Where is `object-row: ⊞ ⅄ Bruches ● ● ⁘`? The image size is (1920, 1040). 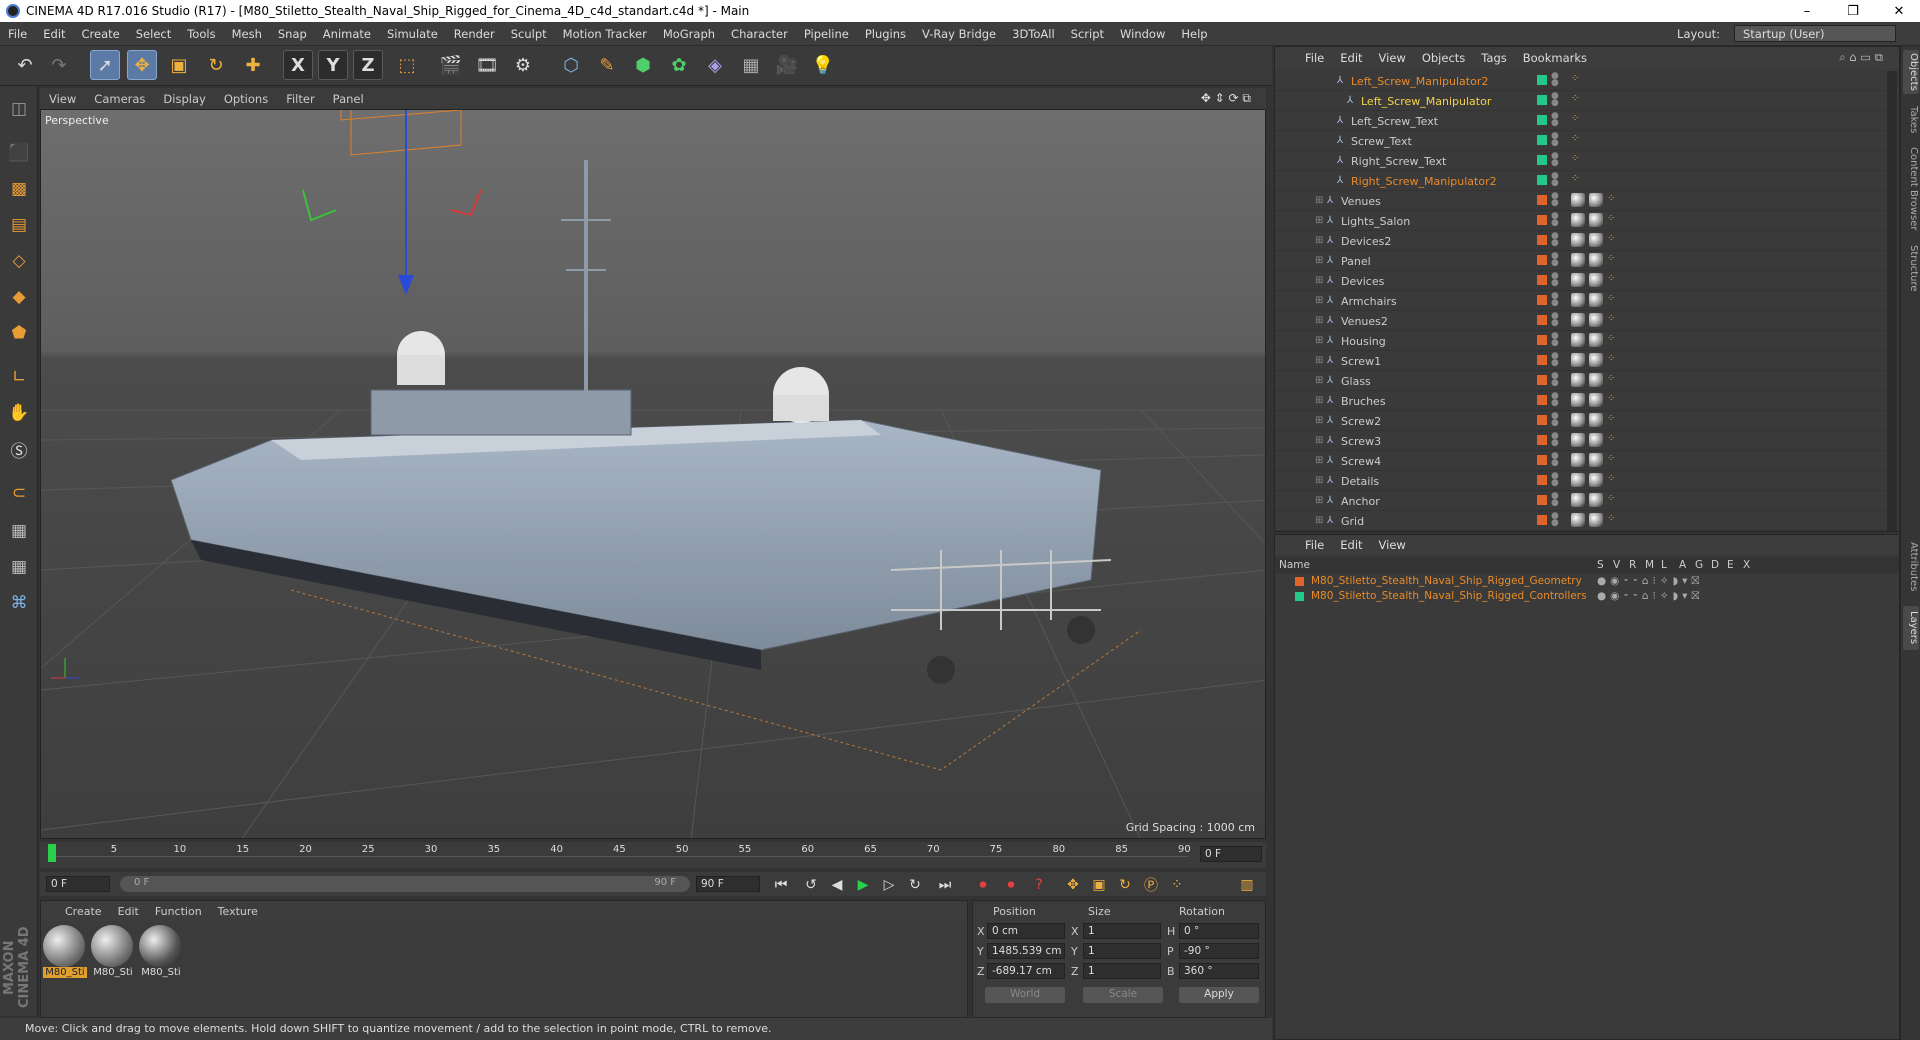
object-row: ⊞ ⅄ Bruches ● ● ⁘ is located at coordinates (1580, 401).